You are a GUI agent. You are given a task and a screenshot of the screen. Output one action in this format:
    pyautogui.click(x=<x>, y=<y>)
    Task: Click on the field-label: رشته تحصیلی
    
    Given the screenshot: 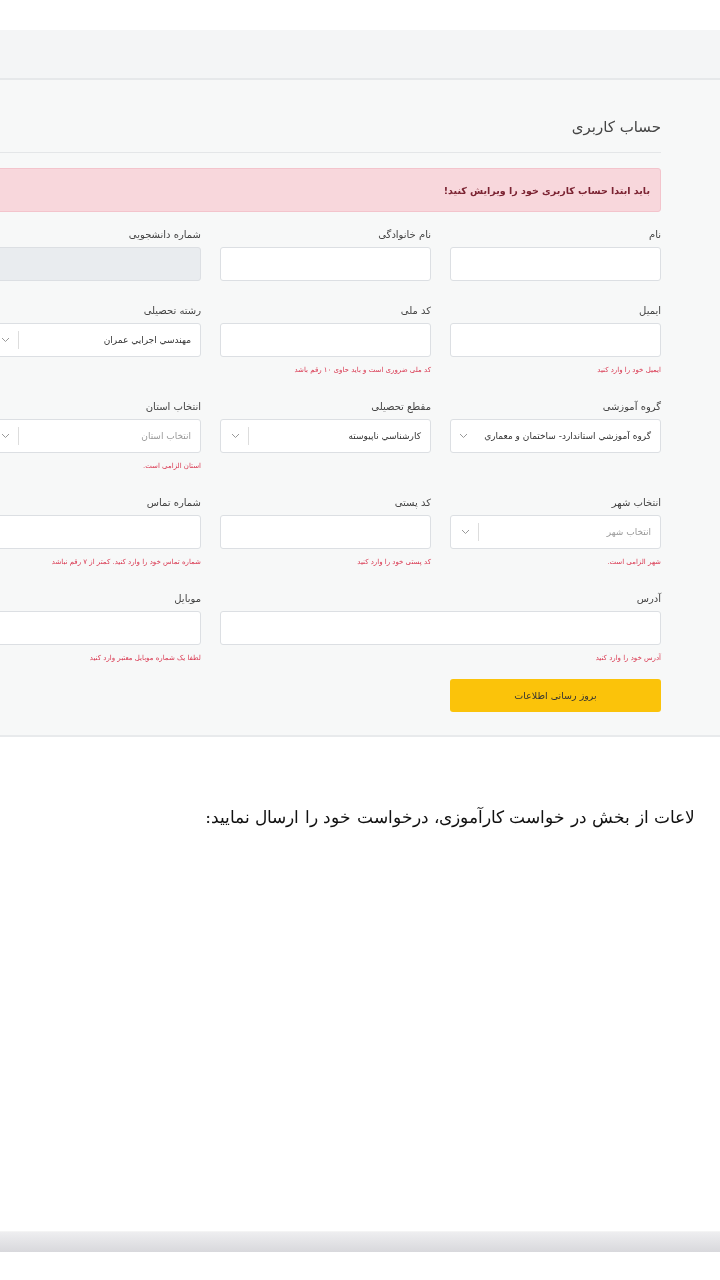 What is the action you would take?
    pyautogui.click(x=172, y=311)
    